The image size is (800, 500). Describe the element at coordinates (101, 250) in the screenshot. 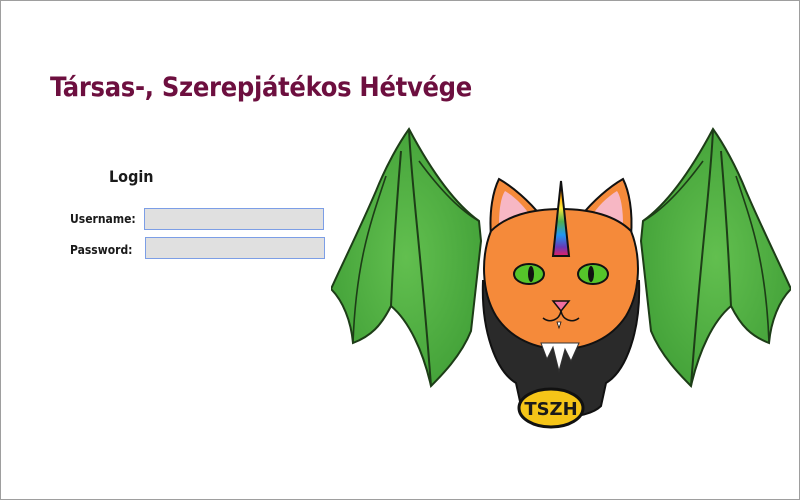

I see `password-label: Password:` at that location.